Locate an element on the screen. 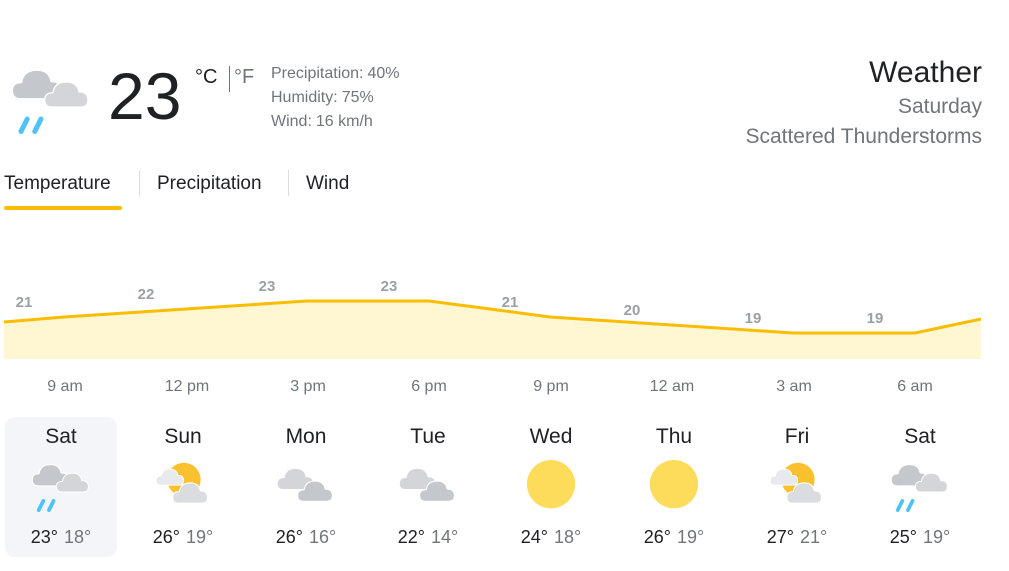  wind-detail: Wind: 16 km/h is located at coordinates (322, 122).